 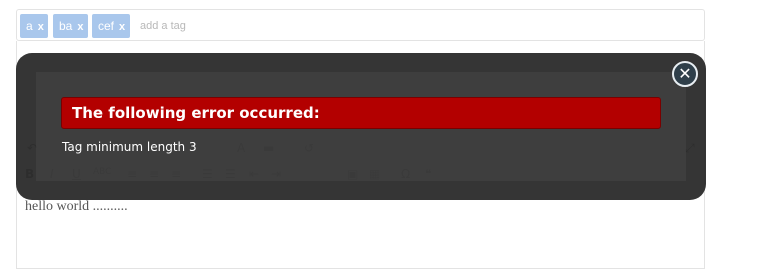 What do you see at coordinates (360, 25) in the screenshot?
I see `tag-input: ax ba x cef x add a tag` at bounding box center [360, 25].